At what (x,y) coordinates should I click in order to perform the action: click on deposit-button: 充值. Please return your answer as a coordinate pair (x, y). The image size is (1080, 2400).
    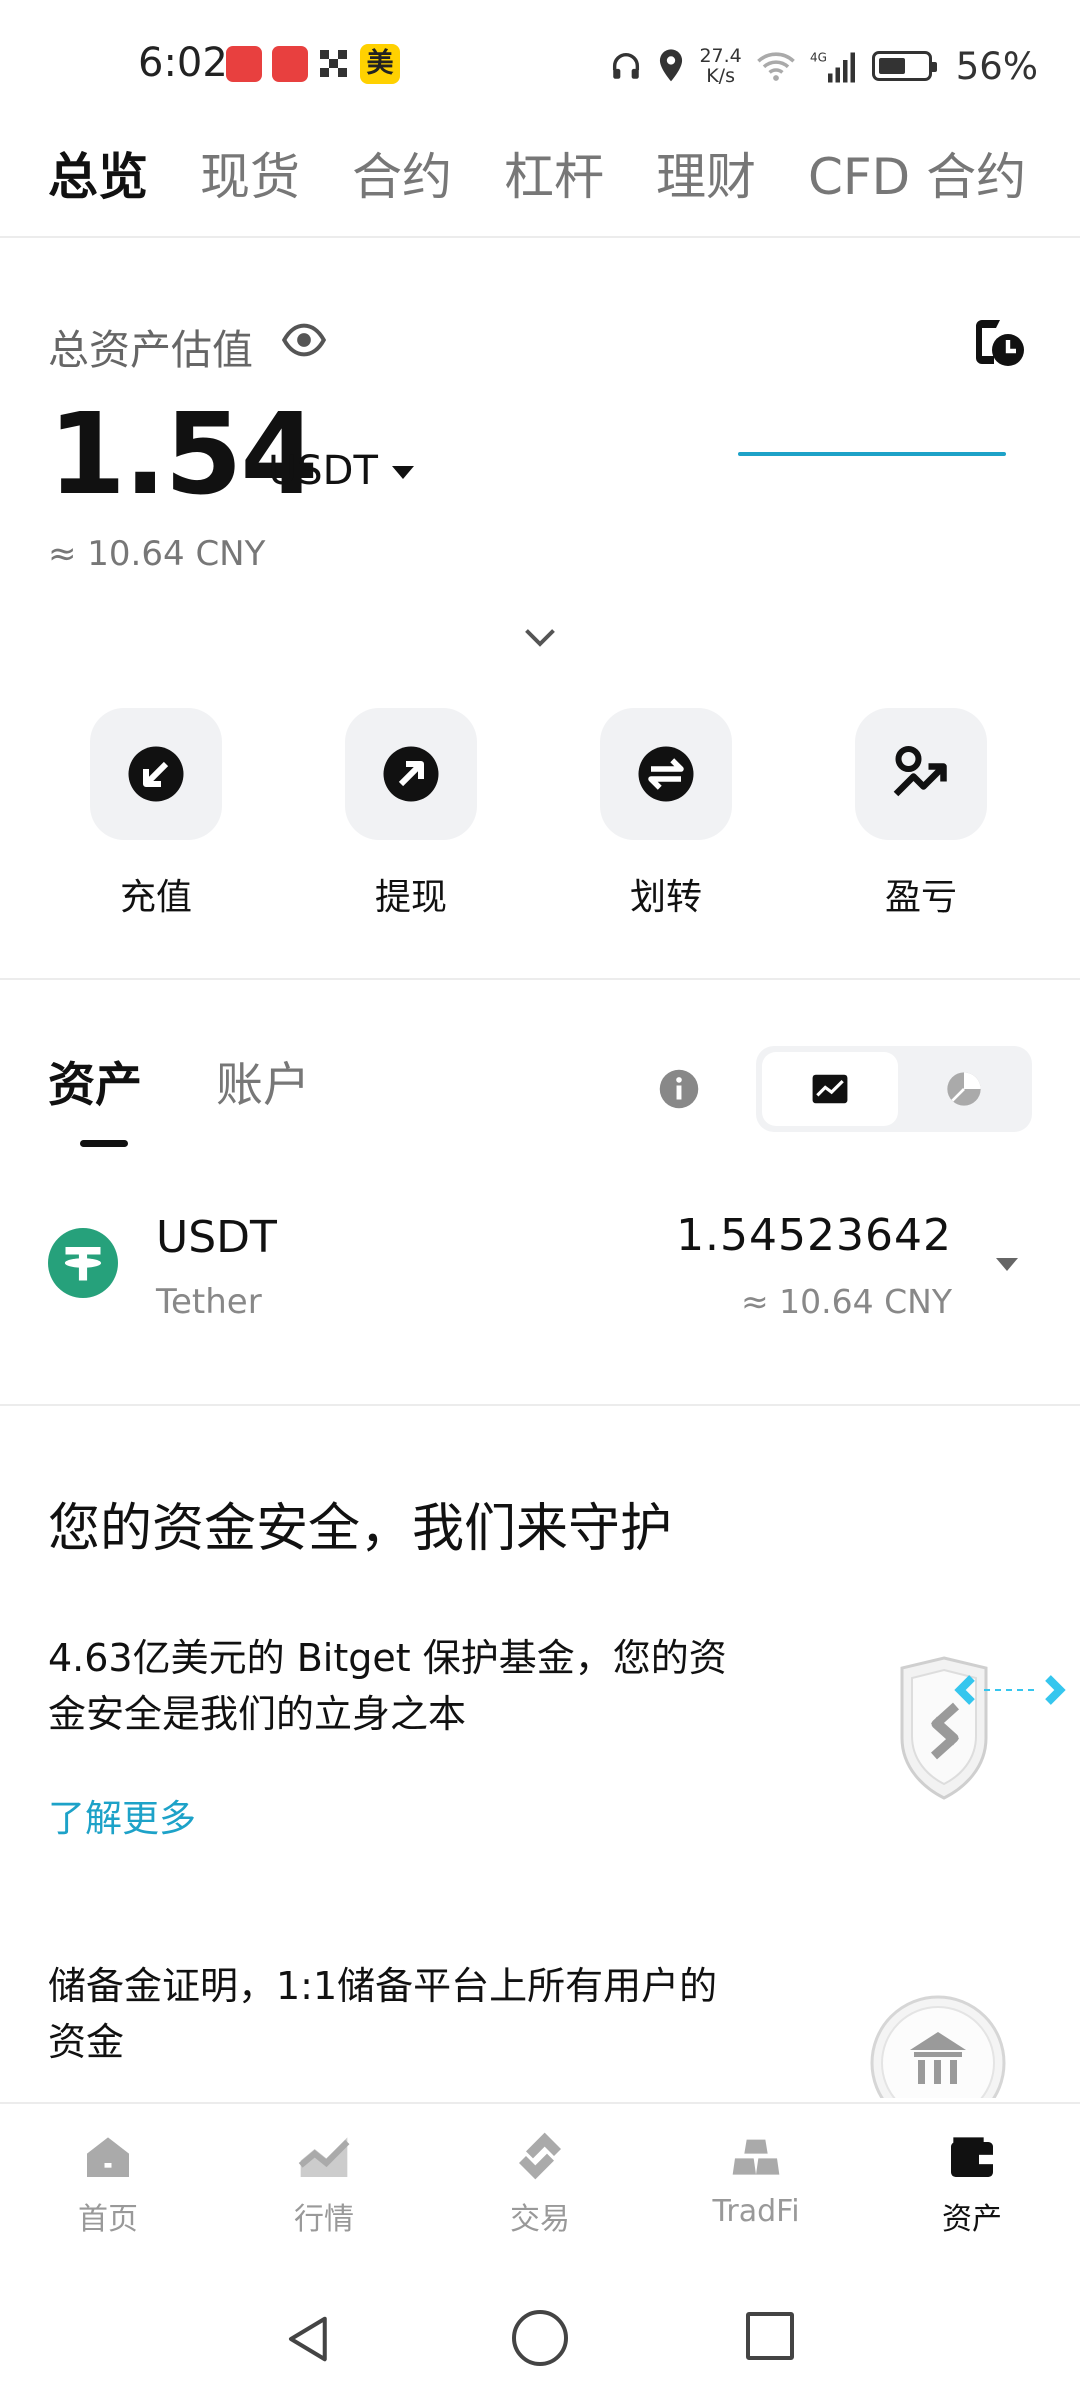
    Looking at the image, I should click on (156, 814).